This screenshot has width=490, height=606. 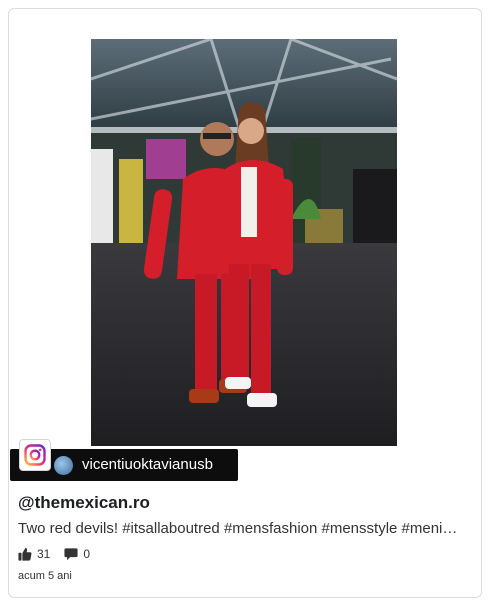 I want to click on comments-stat: 0, so click(x=77, y=554).